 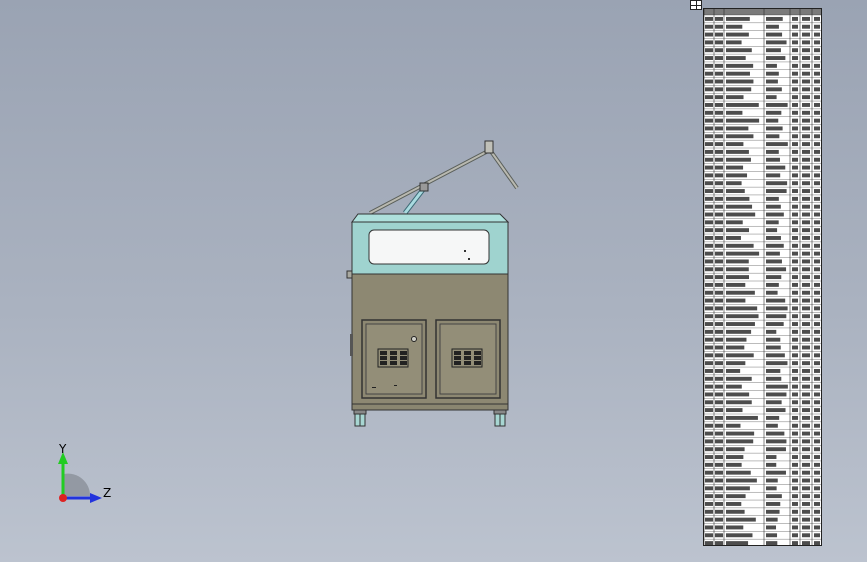 What do you see at coordinates (444, 177) in the screenshot?
I see `arm-assembly` at bounding box center [444, 177].